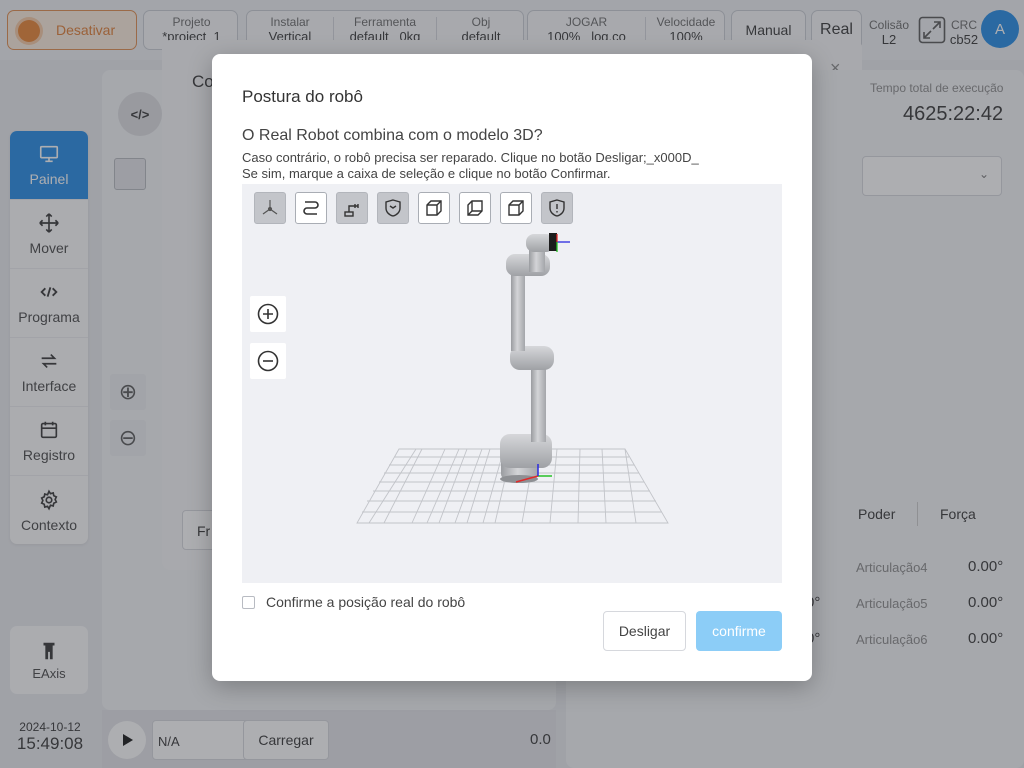 The height and width of the screenshot is (768, 1024). Describe the element at coordinates (302, 96) in the screenshot. I see `dialog-title: Postura do robô` at that location.